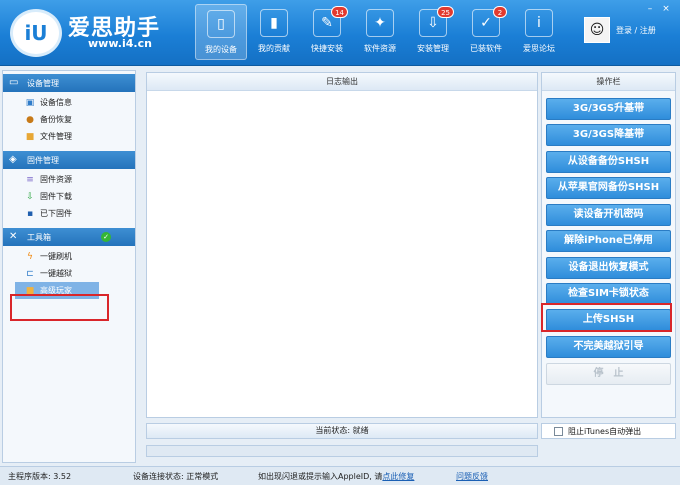  What do you see at coordinates (380, 48) in the screenshot?
I see `nav-label: 软件资源` at bounding box center [380, 48].